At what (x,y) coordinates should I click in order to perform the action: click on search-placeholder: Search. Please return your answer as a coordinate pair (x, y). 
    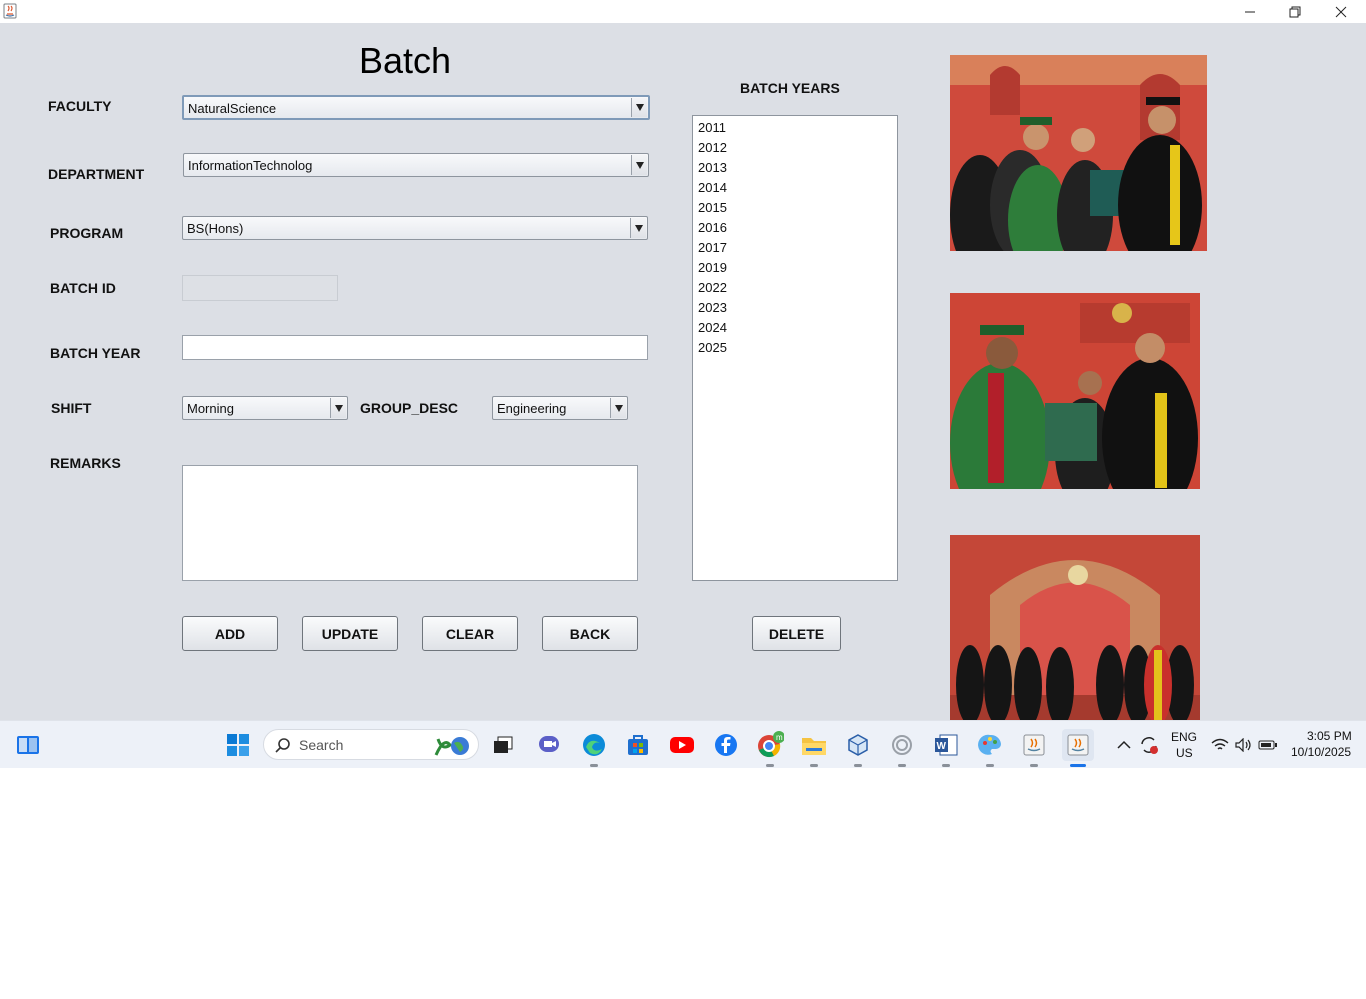
    Looking at the image, I should click on (321, 745).